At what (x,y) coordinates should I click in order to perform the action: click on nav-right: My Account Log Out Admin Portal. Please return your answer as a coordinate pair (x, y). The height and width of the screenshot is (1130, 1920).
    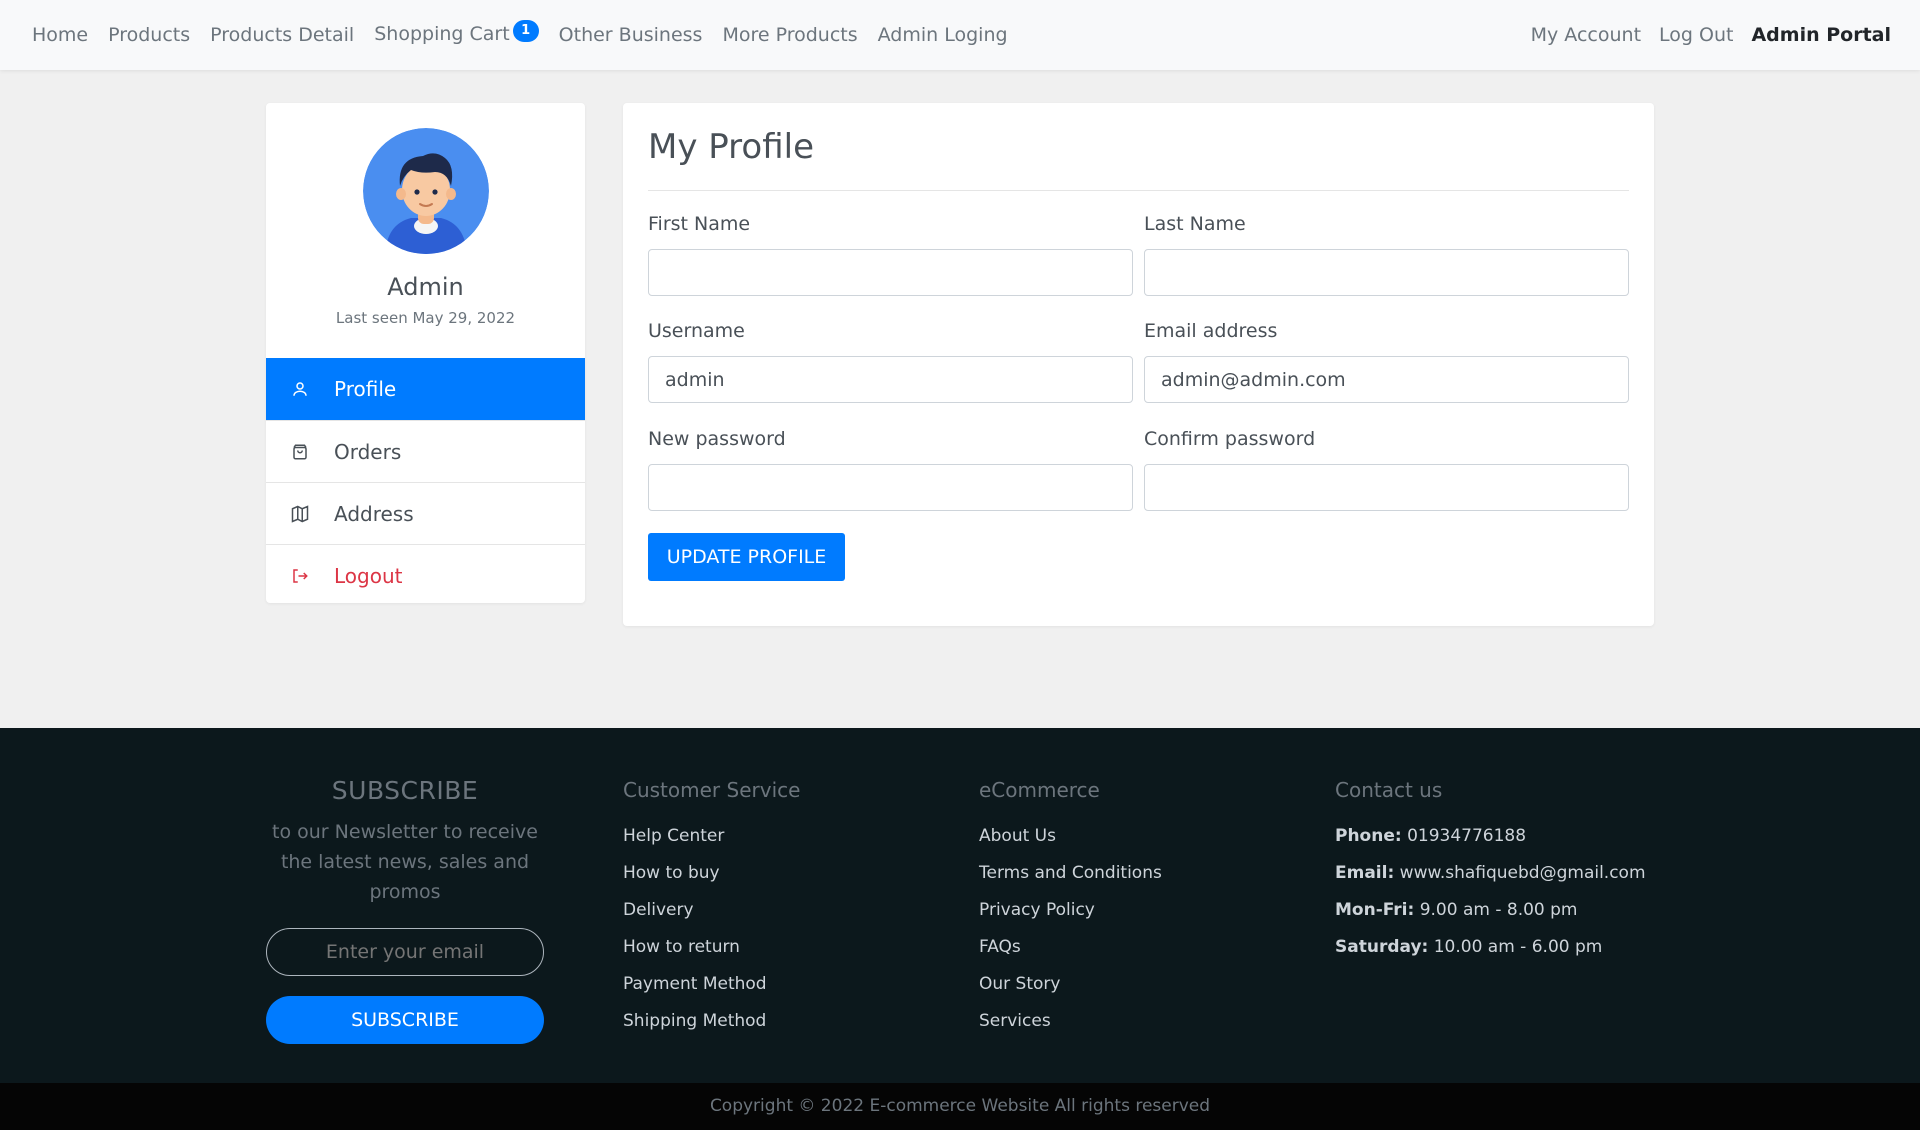
    Looking at the image, I should click on (1711, 35).